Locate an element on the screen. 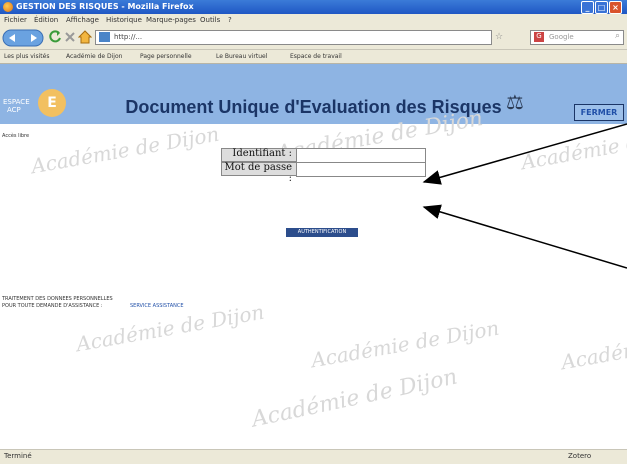 Image resolution: width=627 pixels, height=464 pixels. arrow-to-password is located at coordinates (524, 236).